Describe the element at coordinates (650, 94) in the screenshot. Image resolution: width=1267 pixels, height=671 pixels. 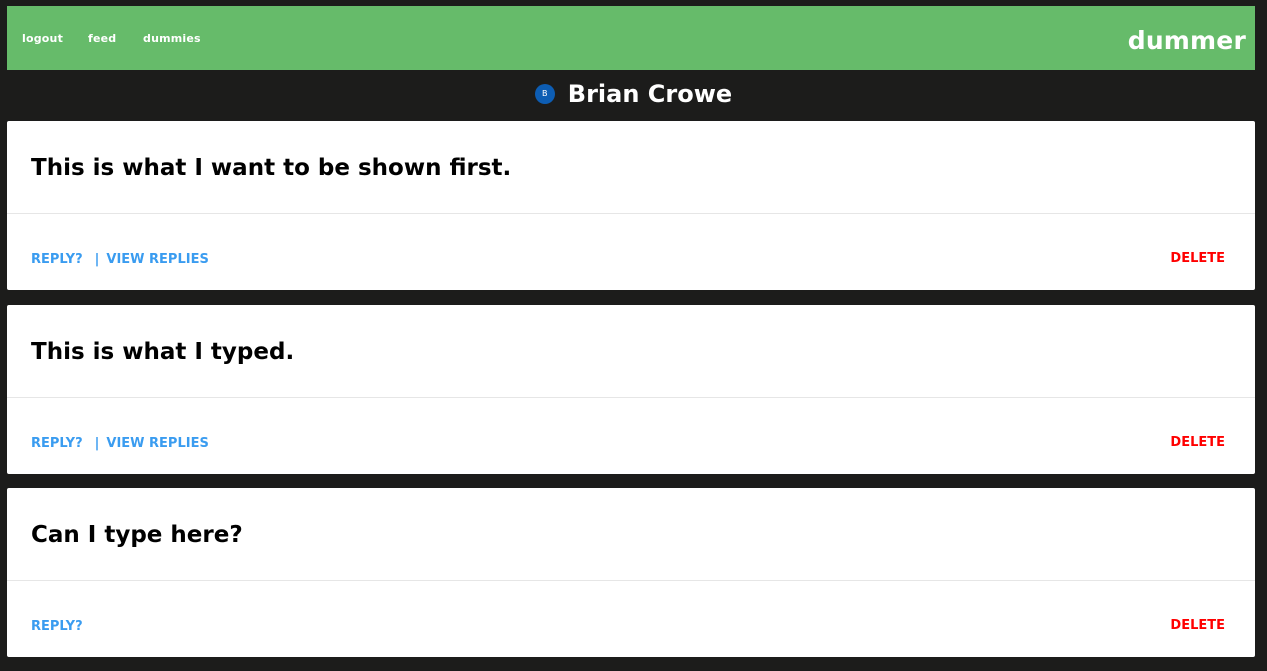
I see `profile-name: Brian Crowe` at that location.